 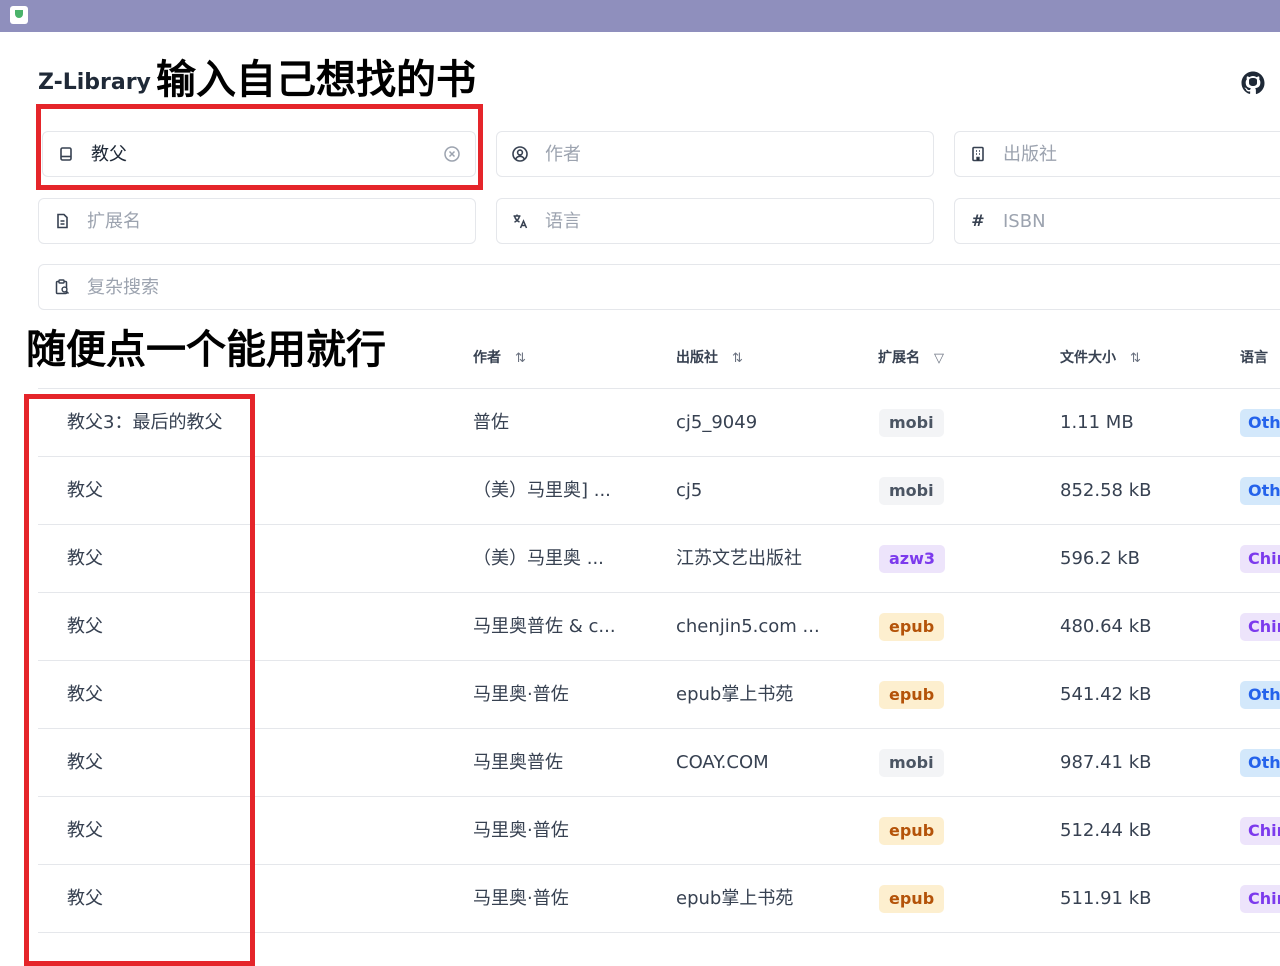 I want to click on book-publisher: 江苏文艺出版社, so click(x=739, y=558).